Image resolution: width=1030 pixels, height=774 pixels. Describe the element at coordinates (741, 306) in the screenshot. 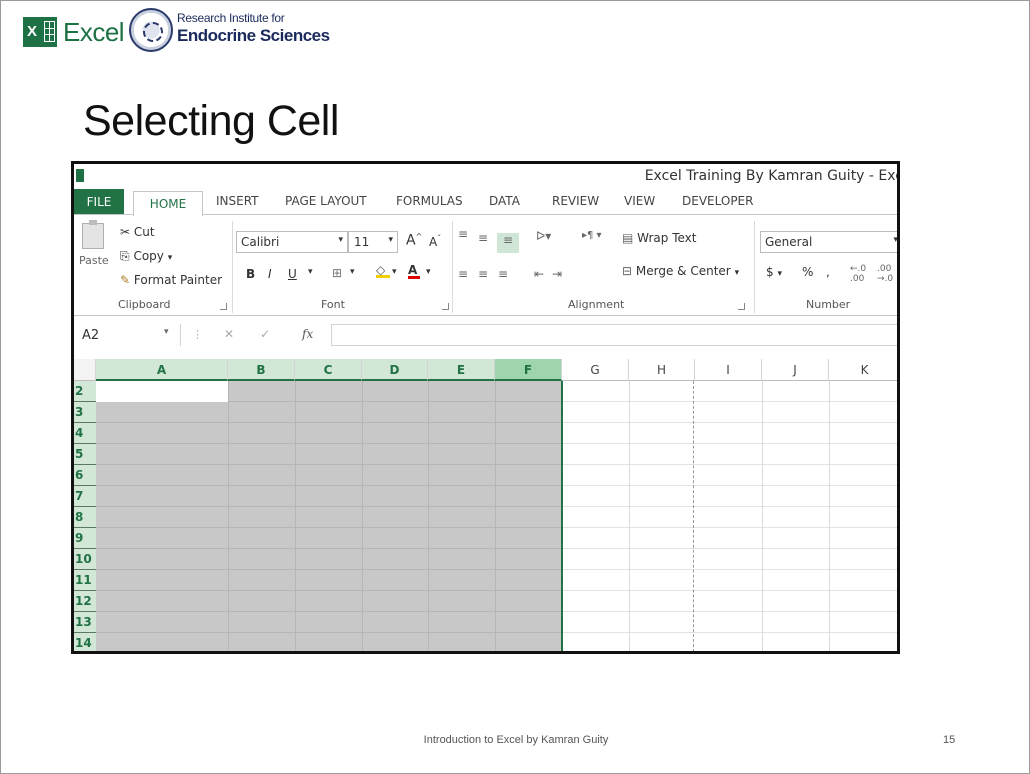

I see `alignment-launcher-icon` at that location.